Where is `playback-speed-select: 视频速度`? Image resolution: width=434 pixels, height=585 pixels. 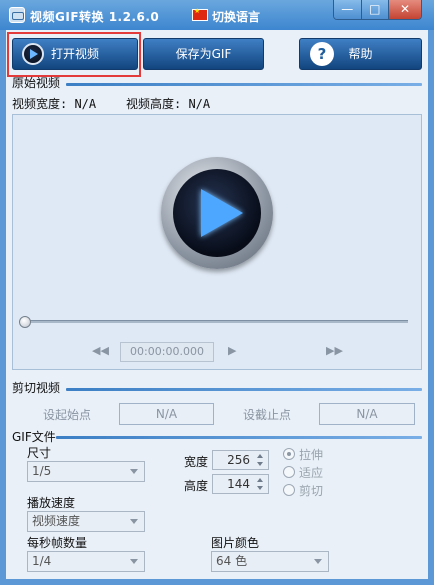 playback-speed-select: 视频速度 is located at coordinates (86, 521).